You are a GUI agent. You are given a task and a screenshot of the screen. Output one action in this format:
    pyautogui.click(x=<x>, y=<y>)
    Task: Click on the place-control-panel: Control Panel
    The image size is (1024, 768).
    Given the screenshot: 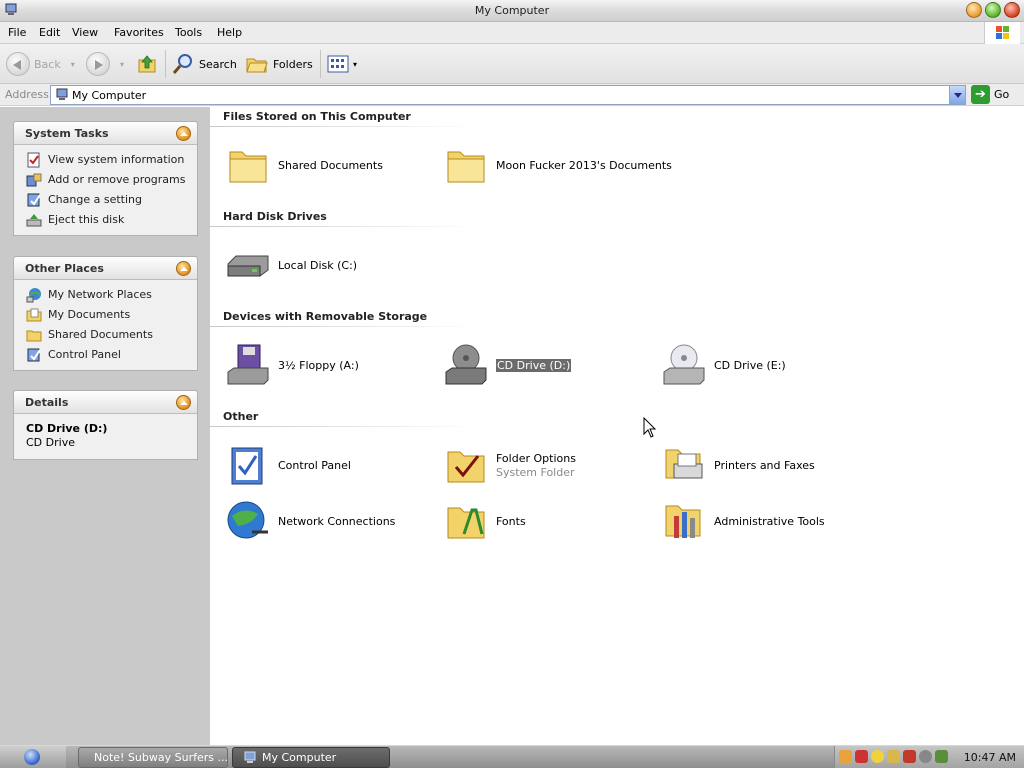 What is the action you would take?
    pyautogui.click(x=105, y=354)
    